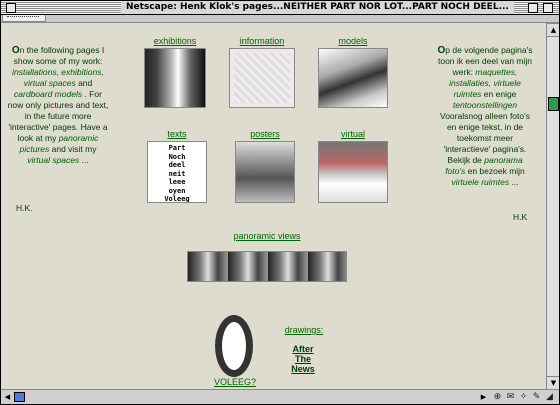  Describe the element at coordinates (177, 199) in the screenshot. I see `texts-thumb-line: Voleeg` at that location.